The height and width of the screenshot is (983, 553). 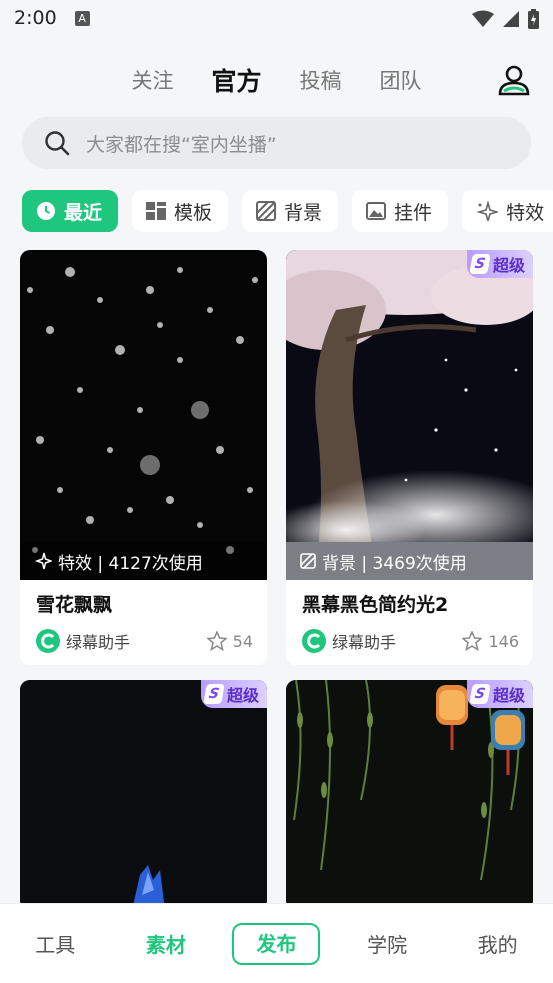 What do you see at coordinates (413, 212) in the screenshot?
I see `chip-label: 挂件` at bounding box center [413, 212].